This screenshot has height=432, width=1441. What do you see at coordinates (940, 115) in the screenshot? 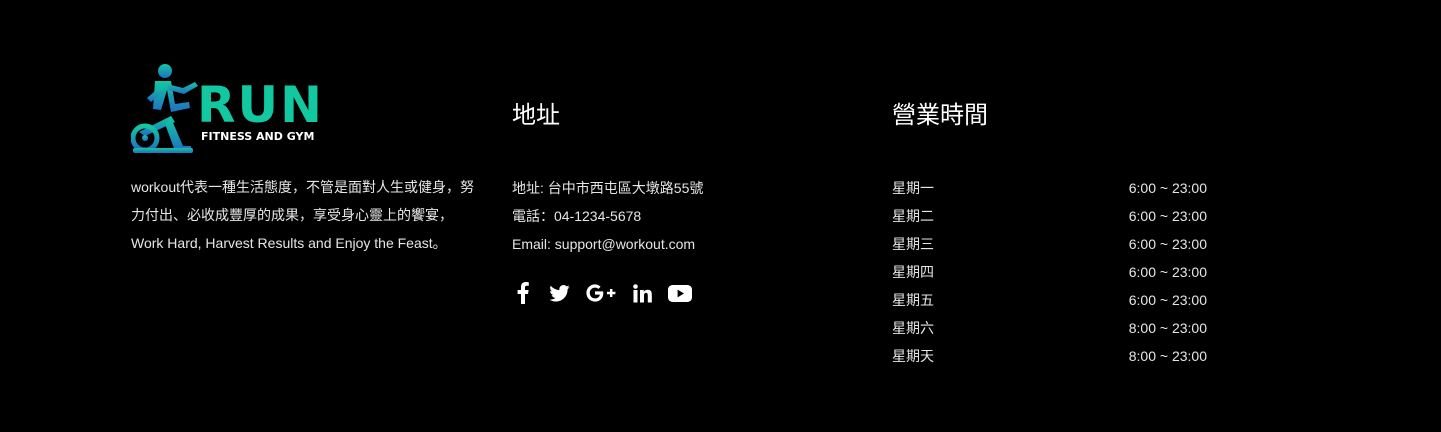
I see `hours-heading: 營業時間` at bounding box center [940, 115].